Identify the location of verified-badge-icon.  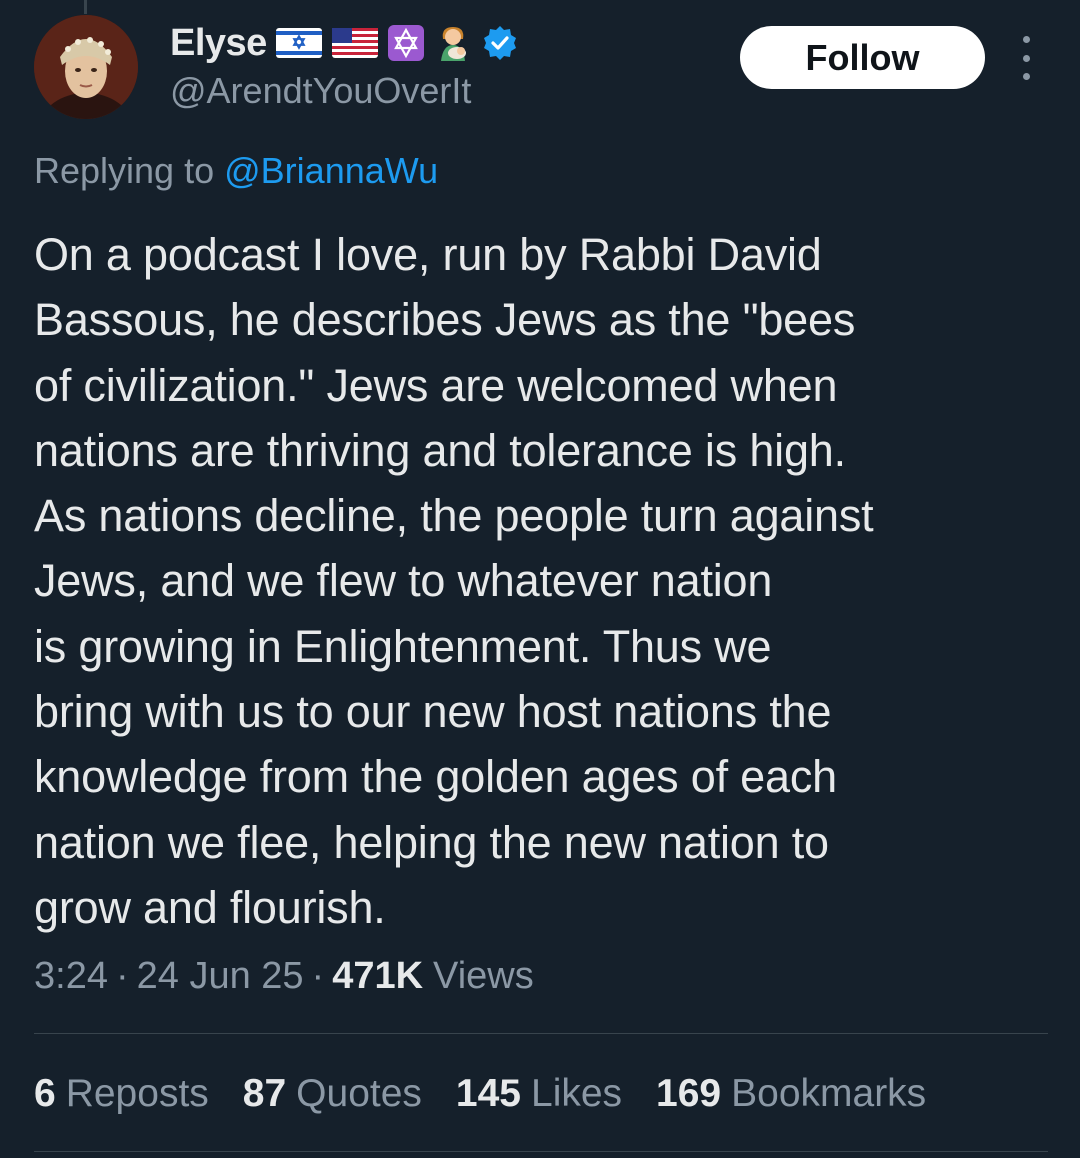
(500, 43).